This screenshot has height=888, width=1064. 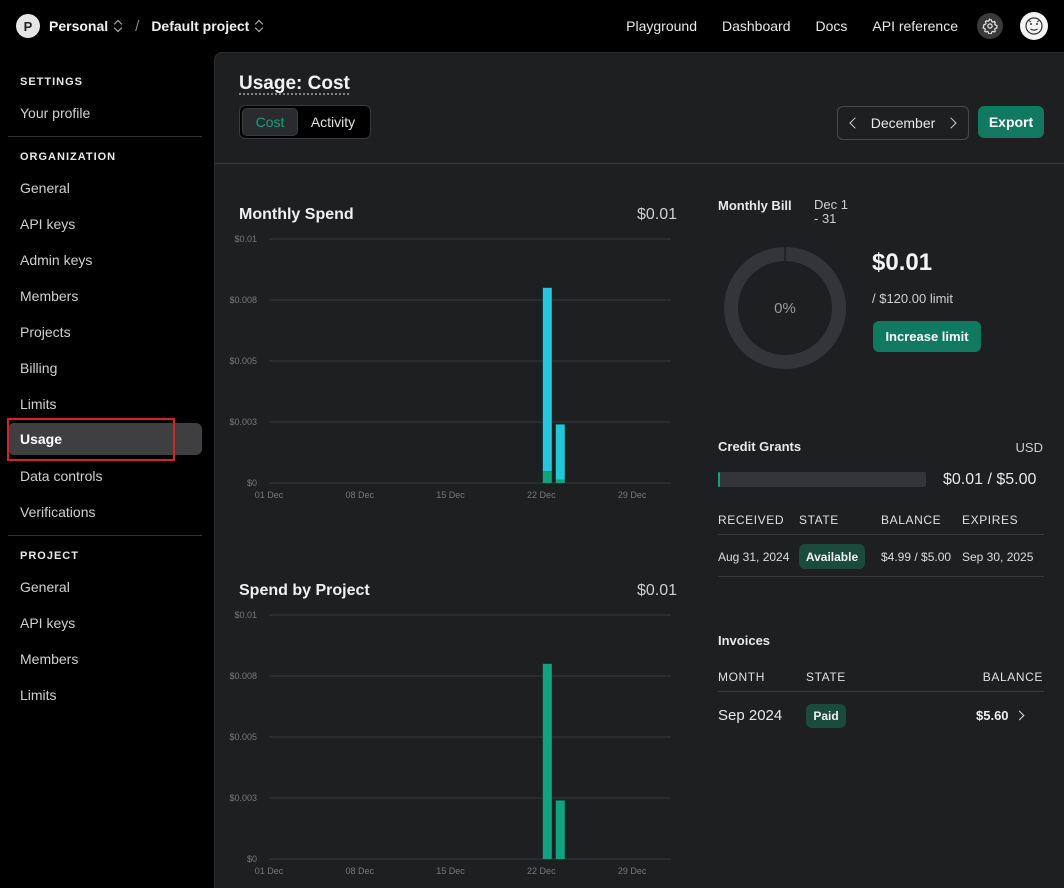 What do you see at coordinates (755, 205) in the screenshot?
I see `monthly-bill-label: Monthly Bill` at bounding box center [755, 205].